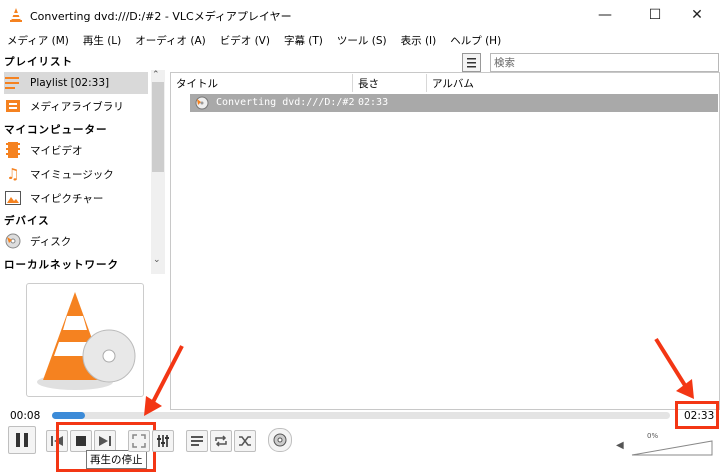  I want to click on minimize-button: —, so click(605, 15).